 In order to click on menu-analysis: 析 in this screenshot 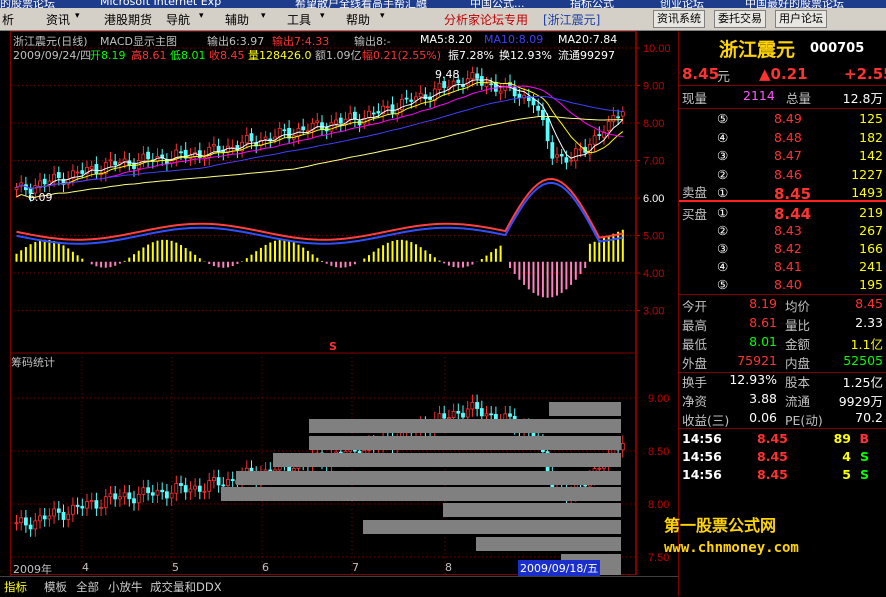, I will do `click(8, 19)`.